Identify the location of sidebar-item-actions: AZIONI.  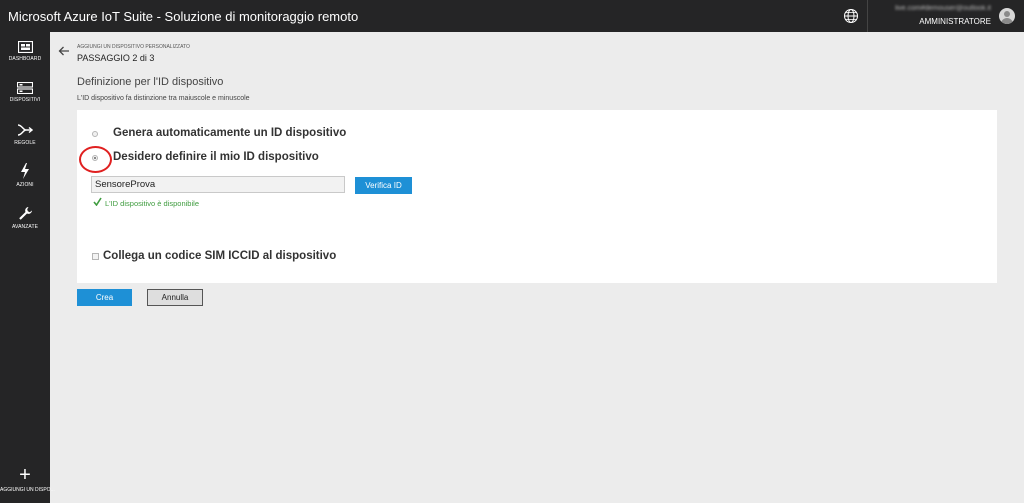
(25, 181).